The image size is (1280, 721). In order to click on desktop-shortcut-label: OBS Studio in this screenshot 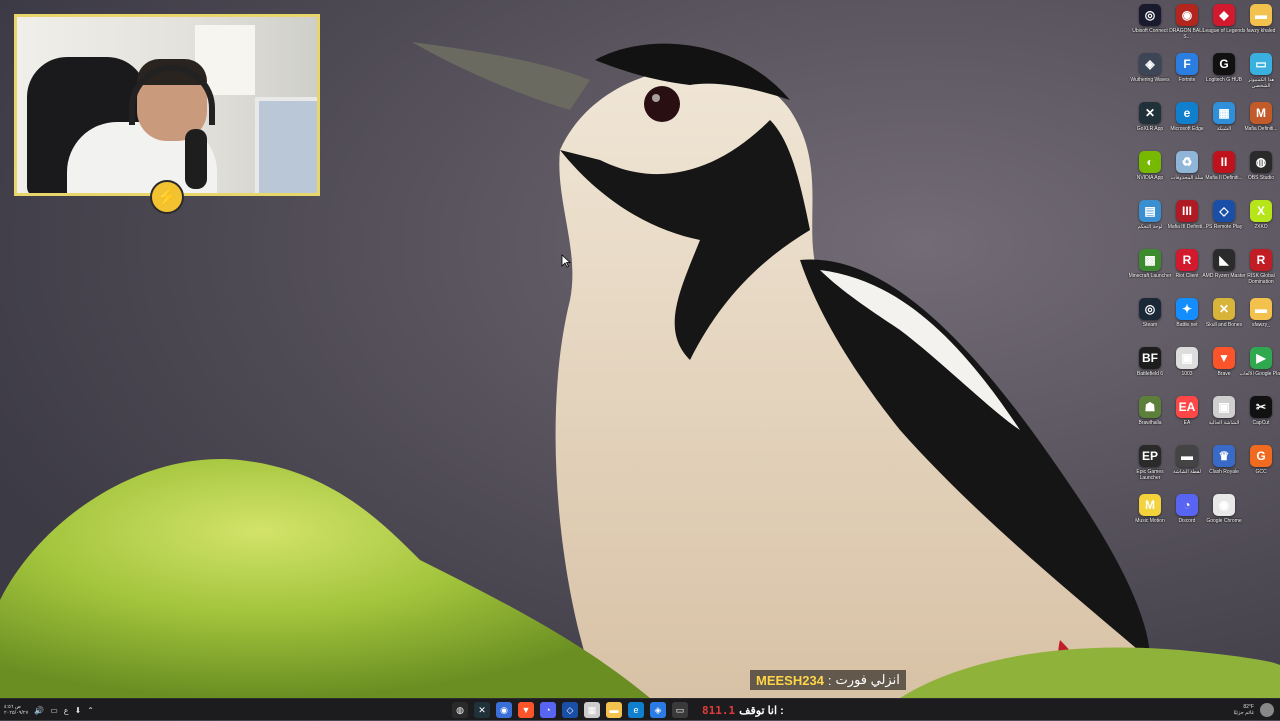, I will do `click(1261, 178)`.